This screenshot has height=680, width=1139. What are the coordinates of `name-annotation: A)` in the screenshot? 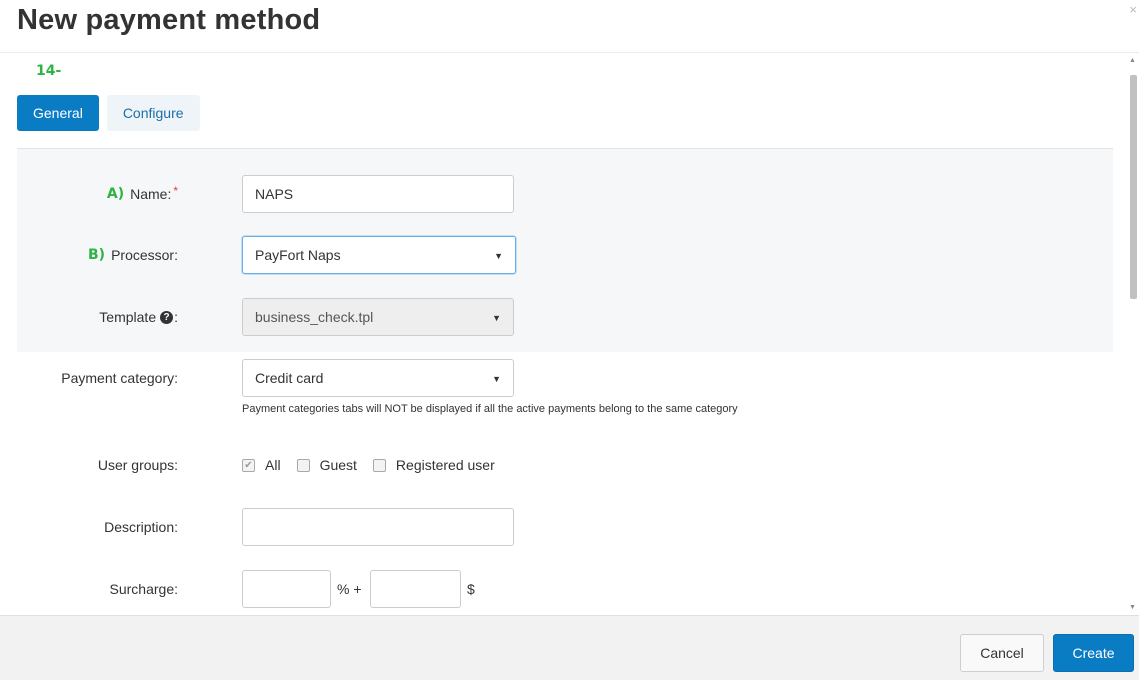 It's located at (115, 194).